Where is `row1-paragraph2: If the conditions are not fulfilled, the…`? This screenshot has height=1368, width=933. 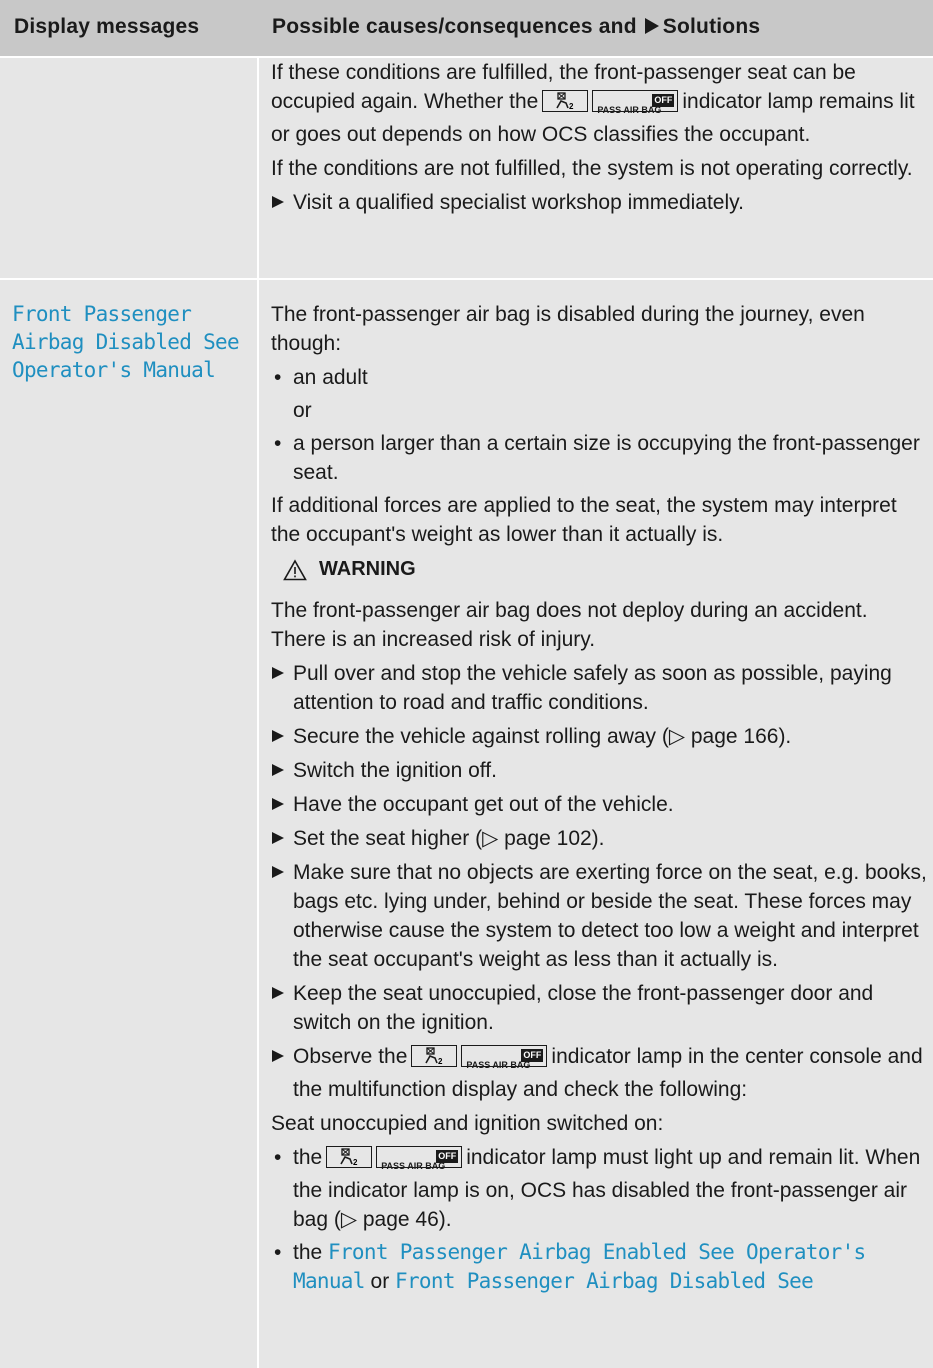
row1-paragraph2: If the conditions are not fulfilled, the… is located at coordinates (592, 168).